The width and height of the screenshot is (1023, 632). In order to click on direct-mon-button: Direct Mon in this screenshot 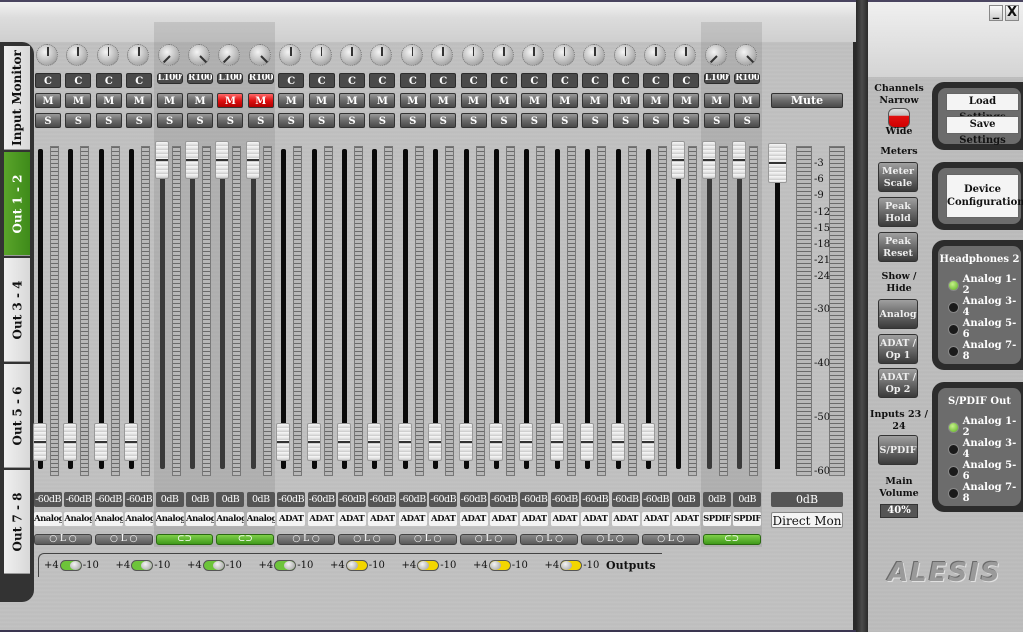, I will do `click(807, 520)`.